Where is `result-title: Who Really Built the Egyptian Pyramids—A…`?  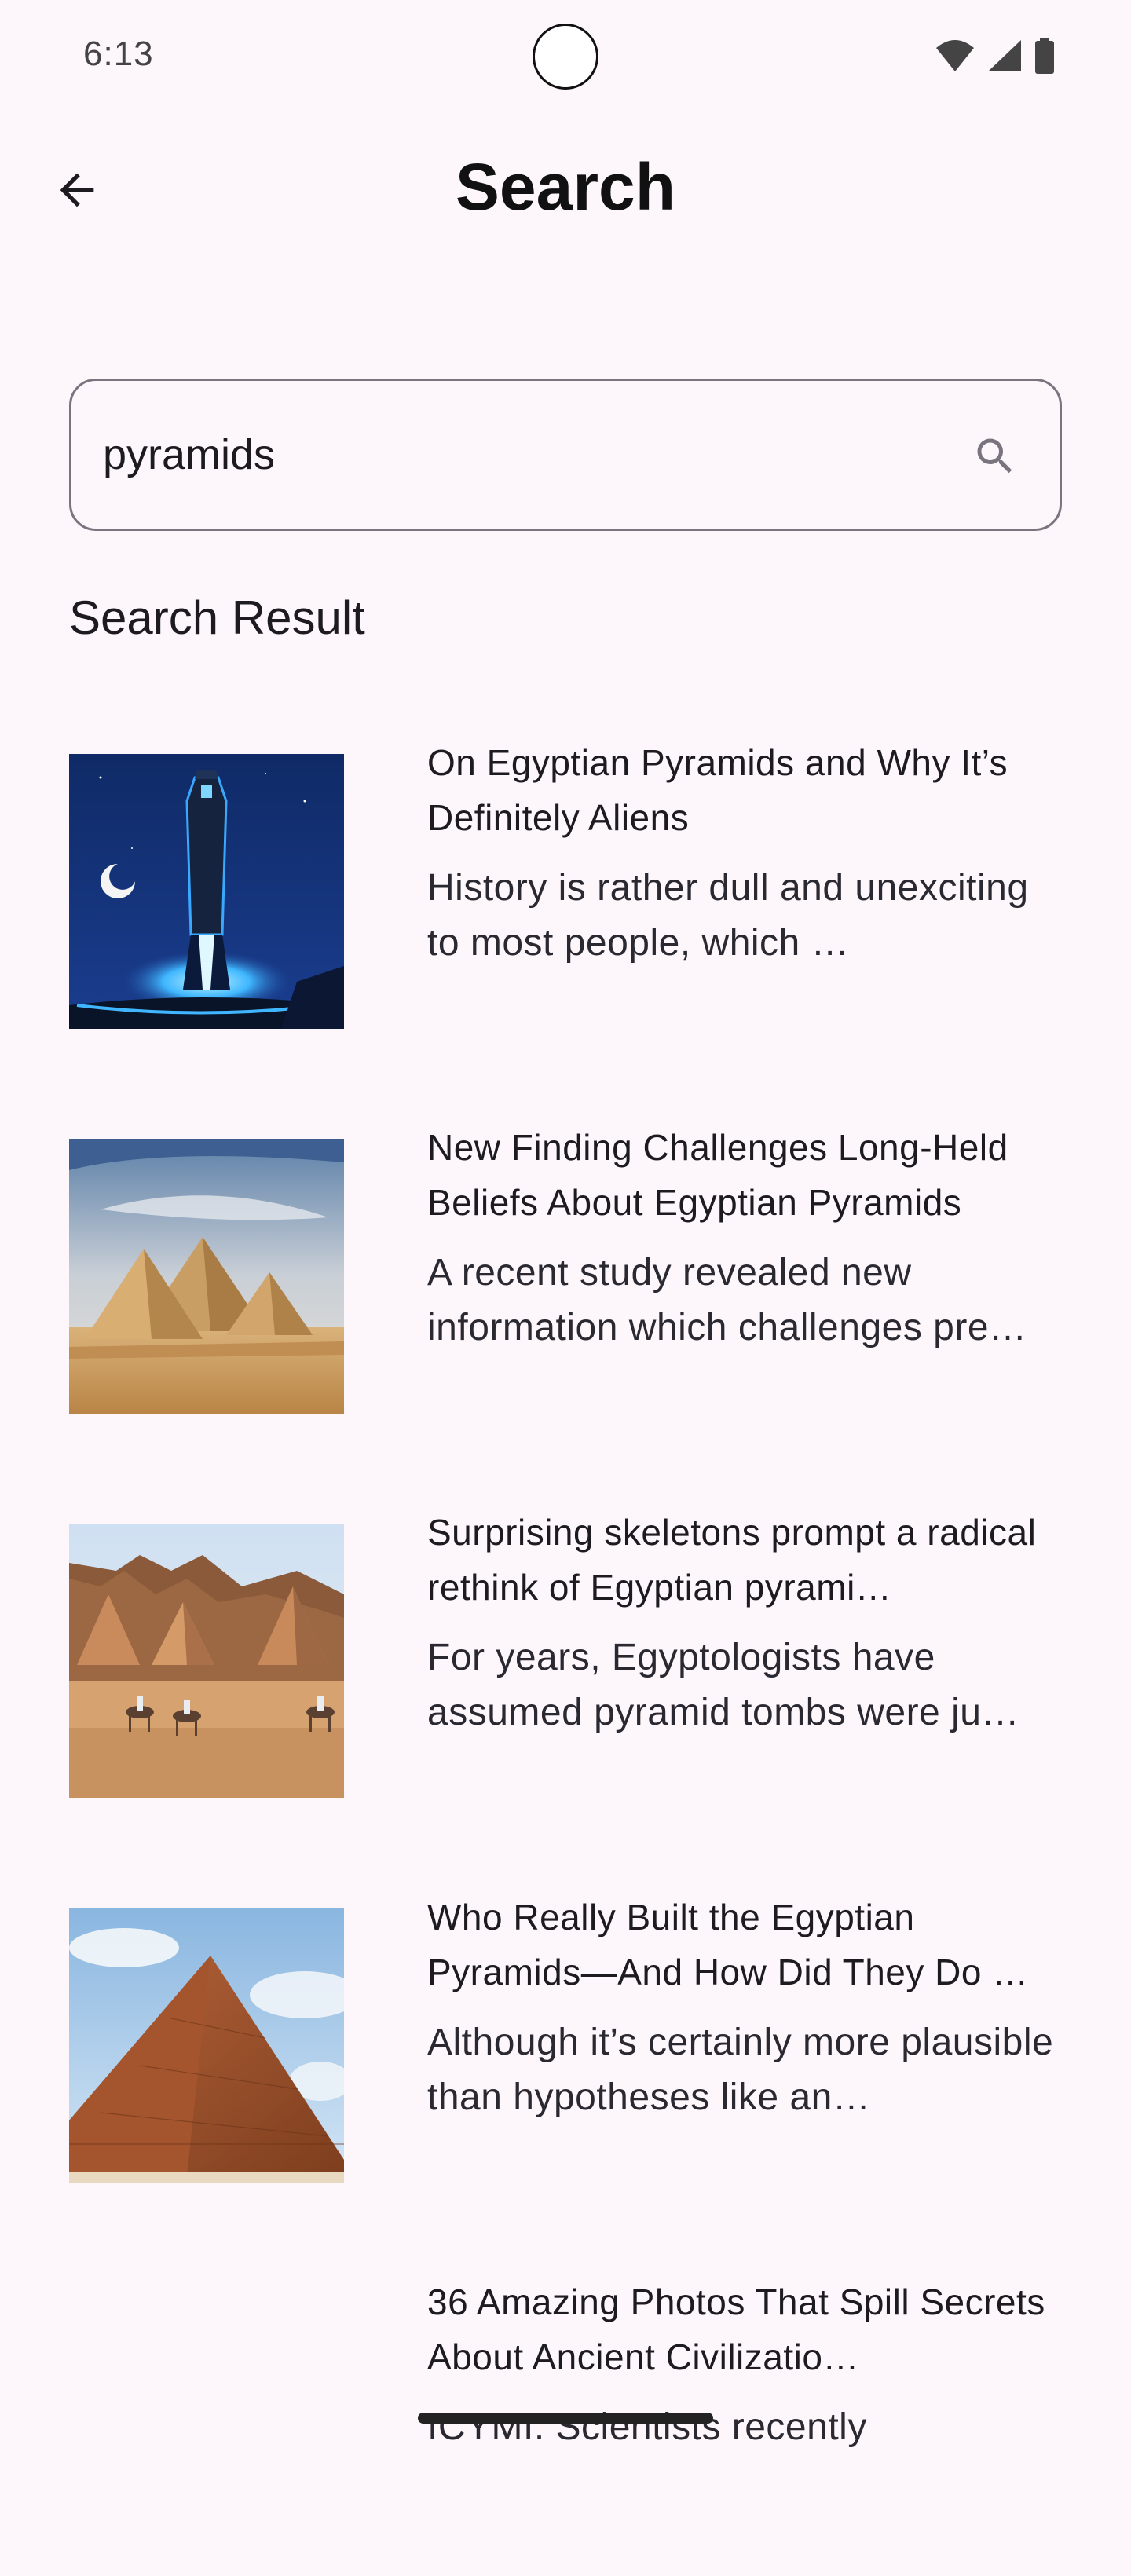
result-title: Who Really Built the Egyptian Pyramids—A… is located at coordinates (728, 1945).